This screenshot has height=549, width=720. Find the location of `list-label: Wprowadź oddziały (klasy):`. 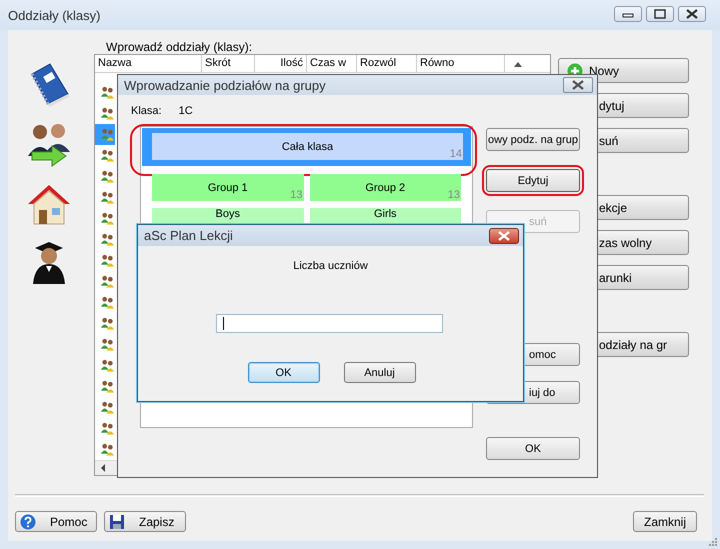

list-label: Wprowadź oddziały (klasy): is located at coordinates (180, 47).